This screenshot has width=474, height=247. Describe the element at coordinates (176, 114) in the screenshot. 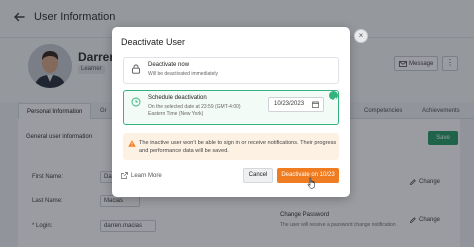

I see `option-schedule-desc-line2: Eastern Time (New York)` at that location.